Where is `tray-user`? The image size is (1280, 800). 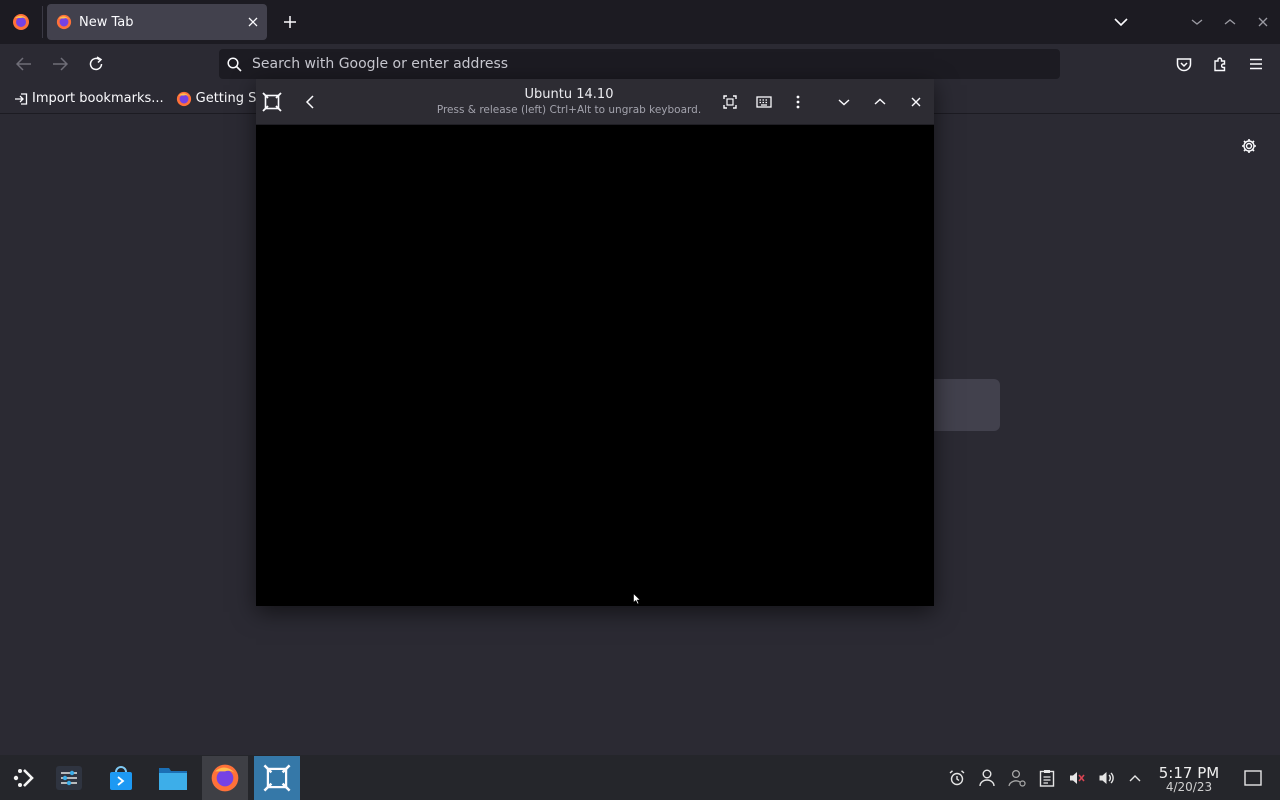
tray-user is located at coordinates (987, 778).